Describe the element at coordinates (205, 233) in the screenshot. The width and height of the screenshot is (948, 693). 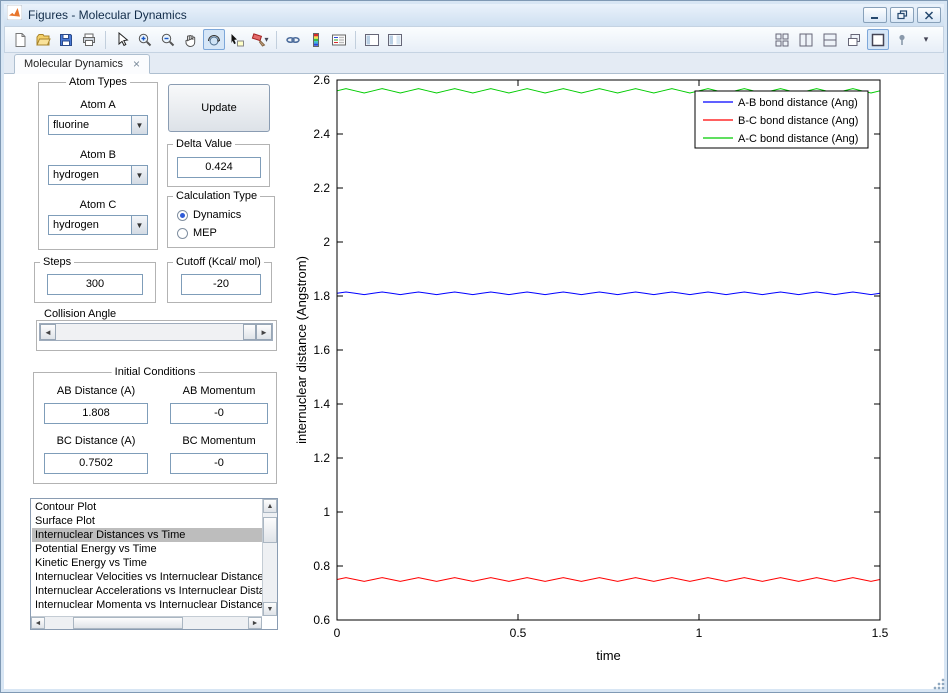
I see `radio-mep-label: MEP` at that location.